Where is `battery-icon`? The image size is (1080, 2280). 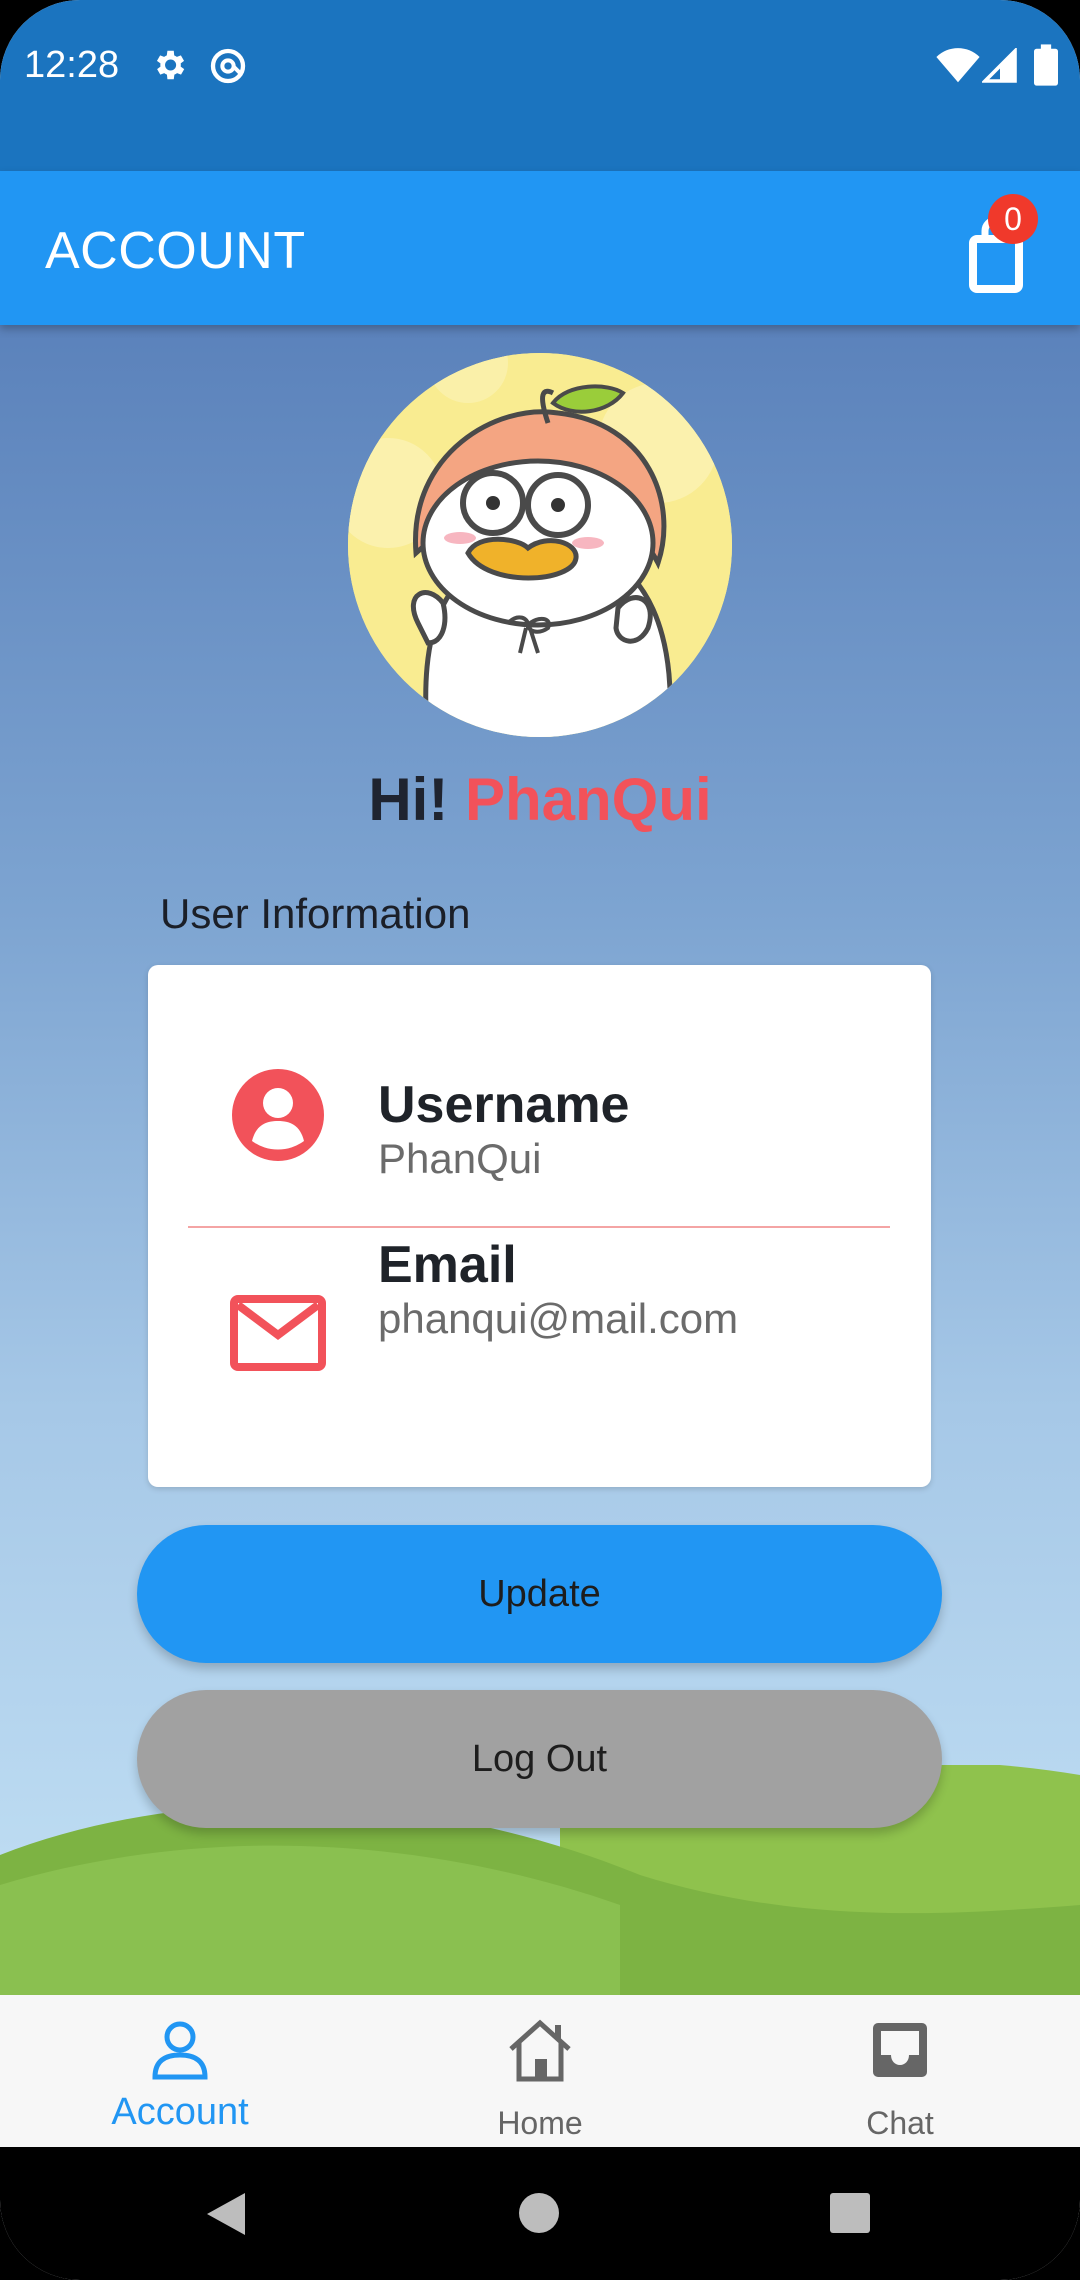 battery-icon is located at coordinates (1046, 65).